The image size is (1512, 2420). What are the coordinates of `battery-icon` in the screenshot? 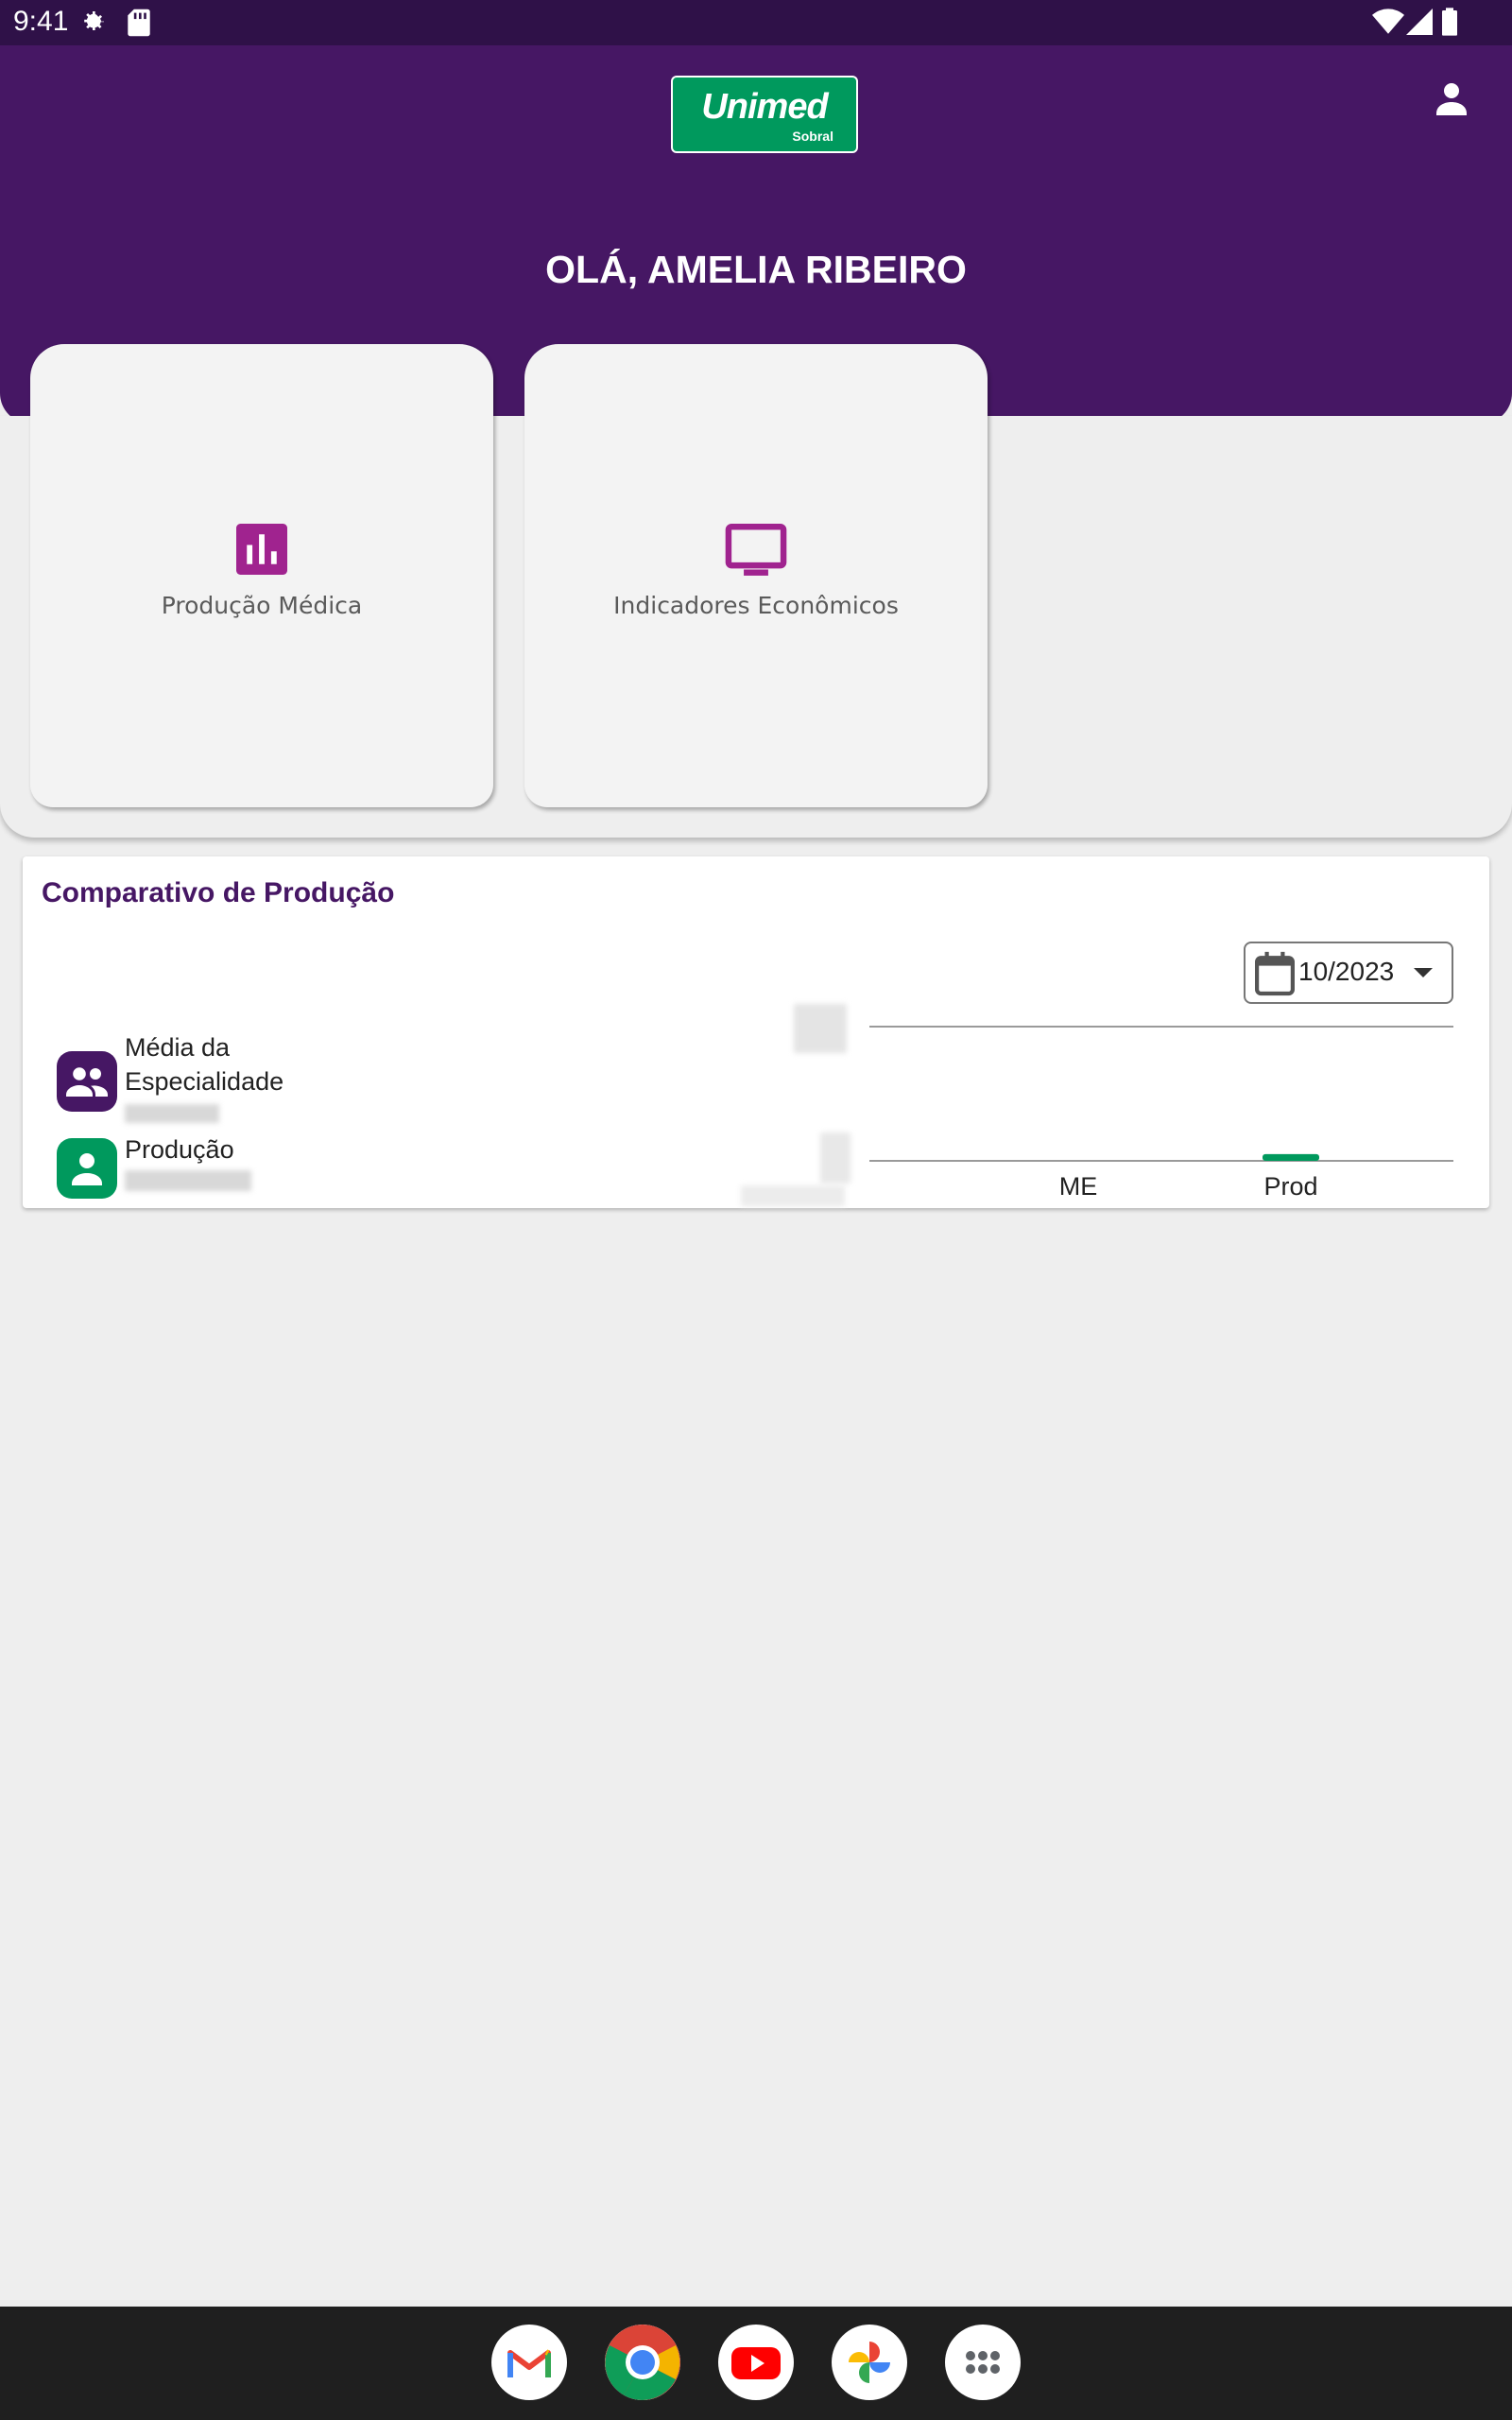 It's located at (1449, 24).